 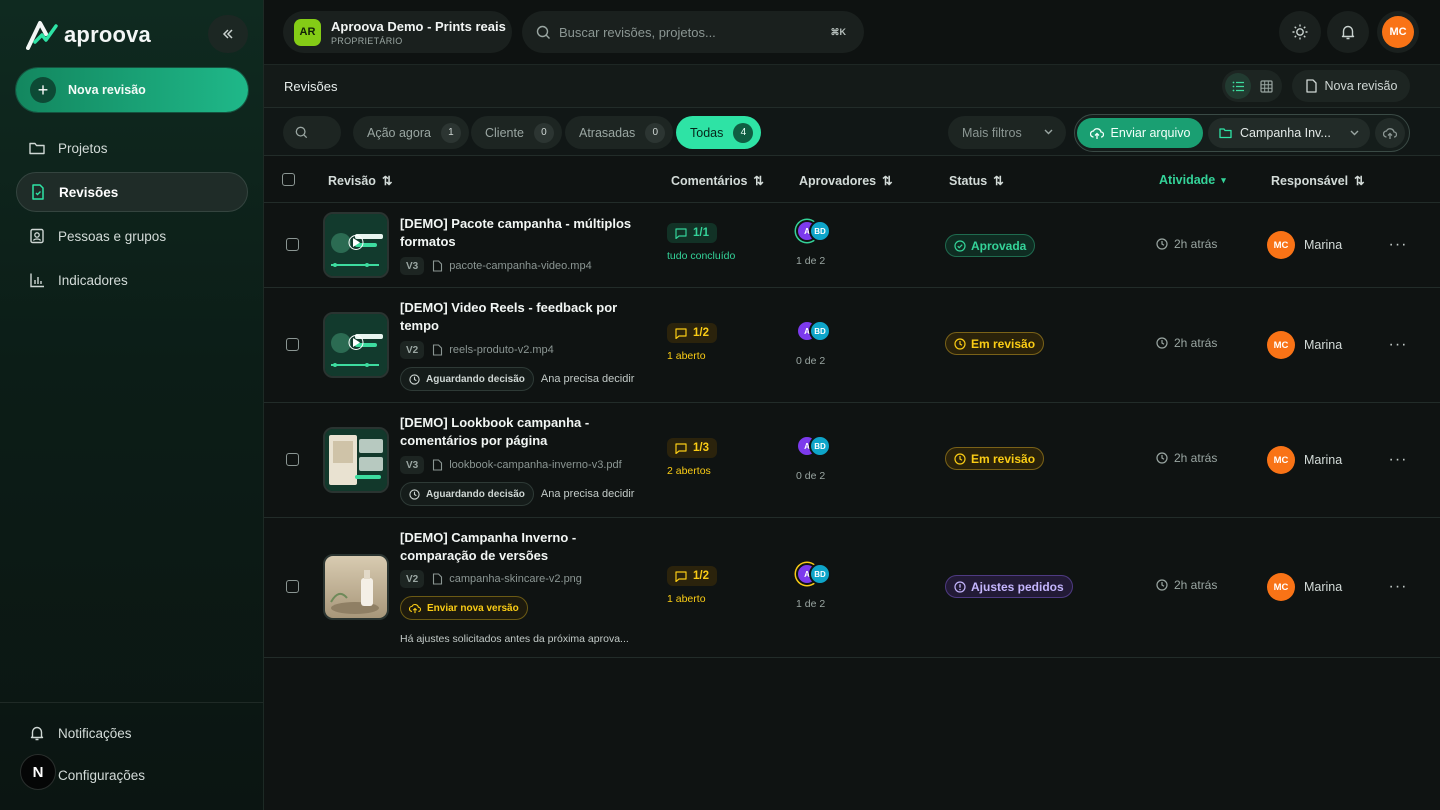 What do you see at coordinates (520, 266) in the screenshot?
I see `file-name-text: pacote-campanha-video.mp4` at bounding box center [520, 266].